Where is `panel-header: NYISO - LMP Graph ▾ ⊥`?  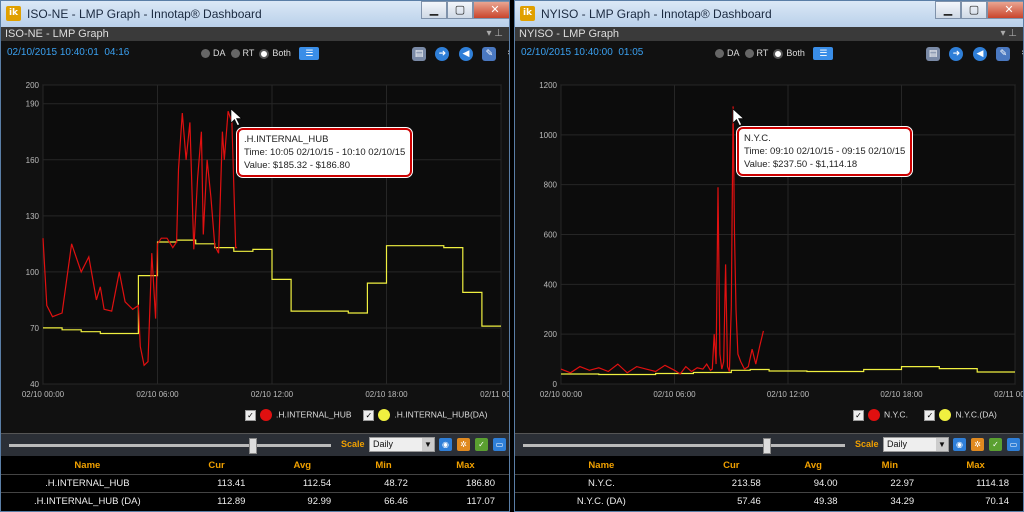 panel-header: NYISO - LMP Graph ▾ ⊥ is located at coordinates (769, 34).